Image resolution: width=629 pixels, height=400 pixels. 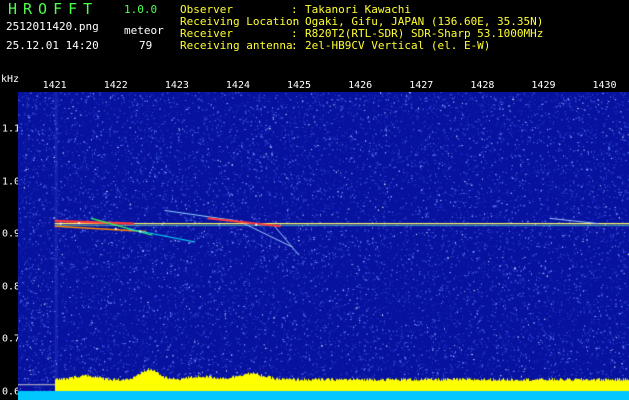 I want to click on antenna-value: 2el-HB9CV Vertical (el. E-W), so click(x=398, y=45).